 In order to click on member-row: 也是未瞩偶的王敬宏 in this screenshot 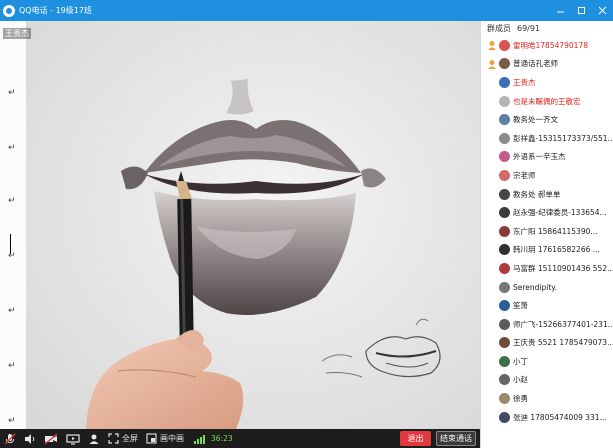, I will do `click(547, 101)`.